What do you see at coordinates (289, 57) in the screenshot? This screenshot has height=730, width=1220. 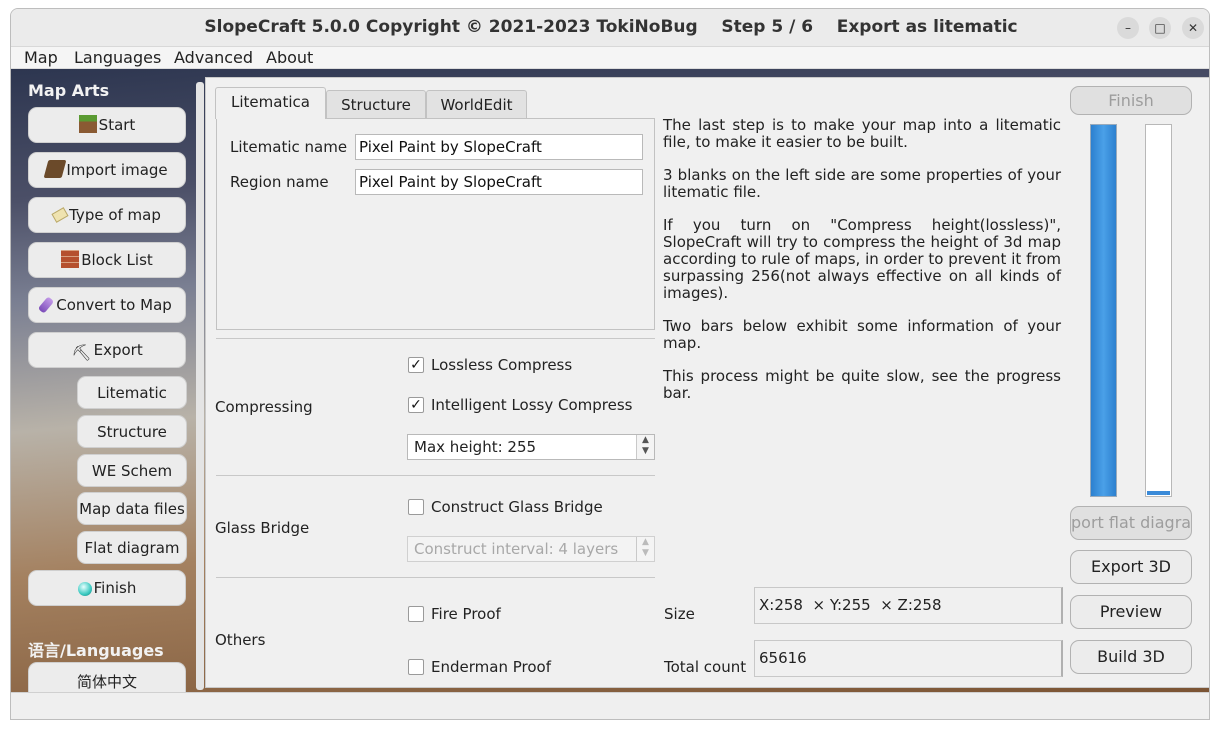 I see `menu-about: About` at bounding box center [289, 57].